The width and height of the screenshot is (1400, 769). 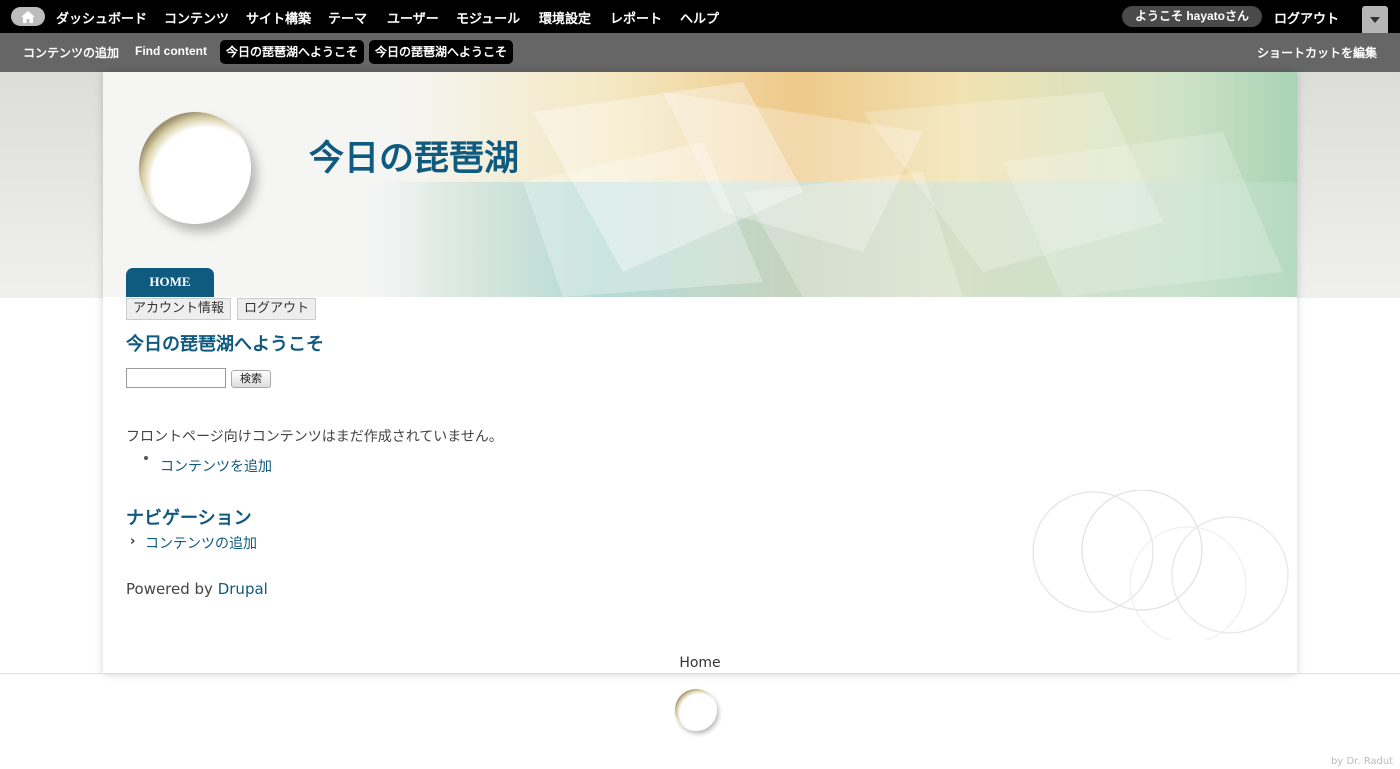 I want to click on site-name: 今日の琵琶湖, so click(x=414, y=155).